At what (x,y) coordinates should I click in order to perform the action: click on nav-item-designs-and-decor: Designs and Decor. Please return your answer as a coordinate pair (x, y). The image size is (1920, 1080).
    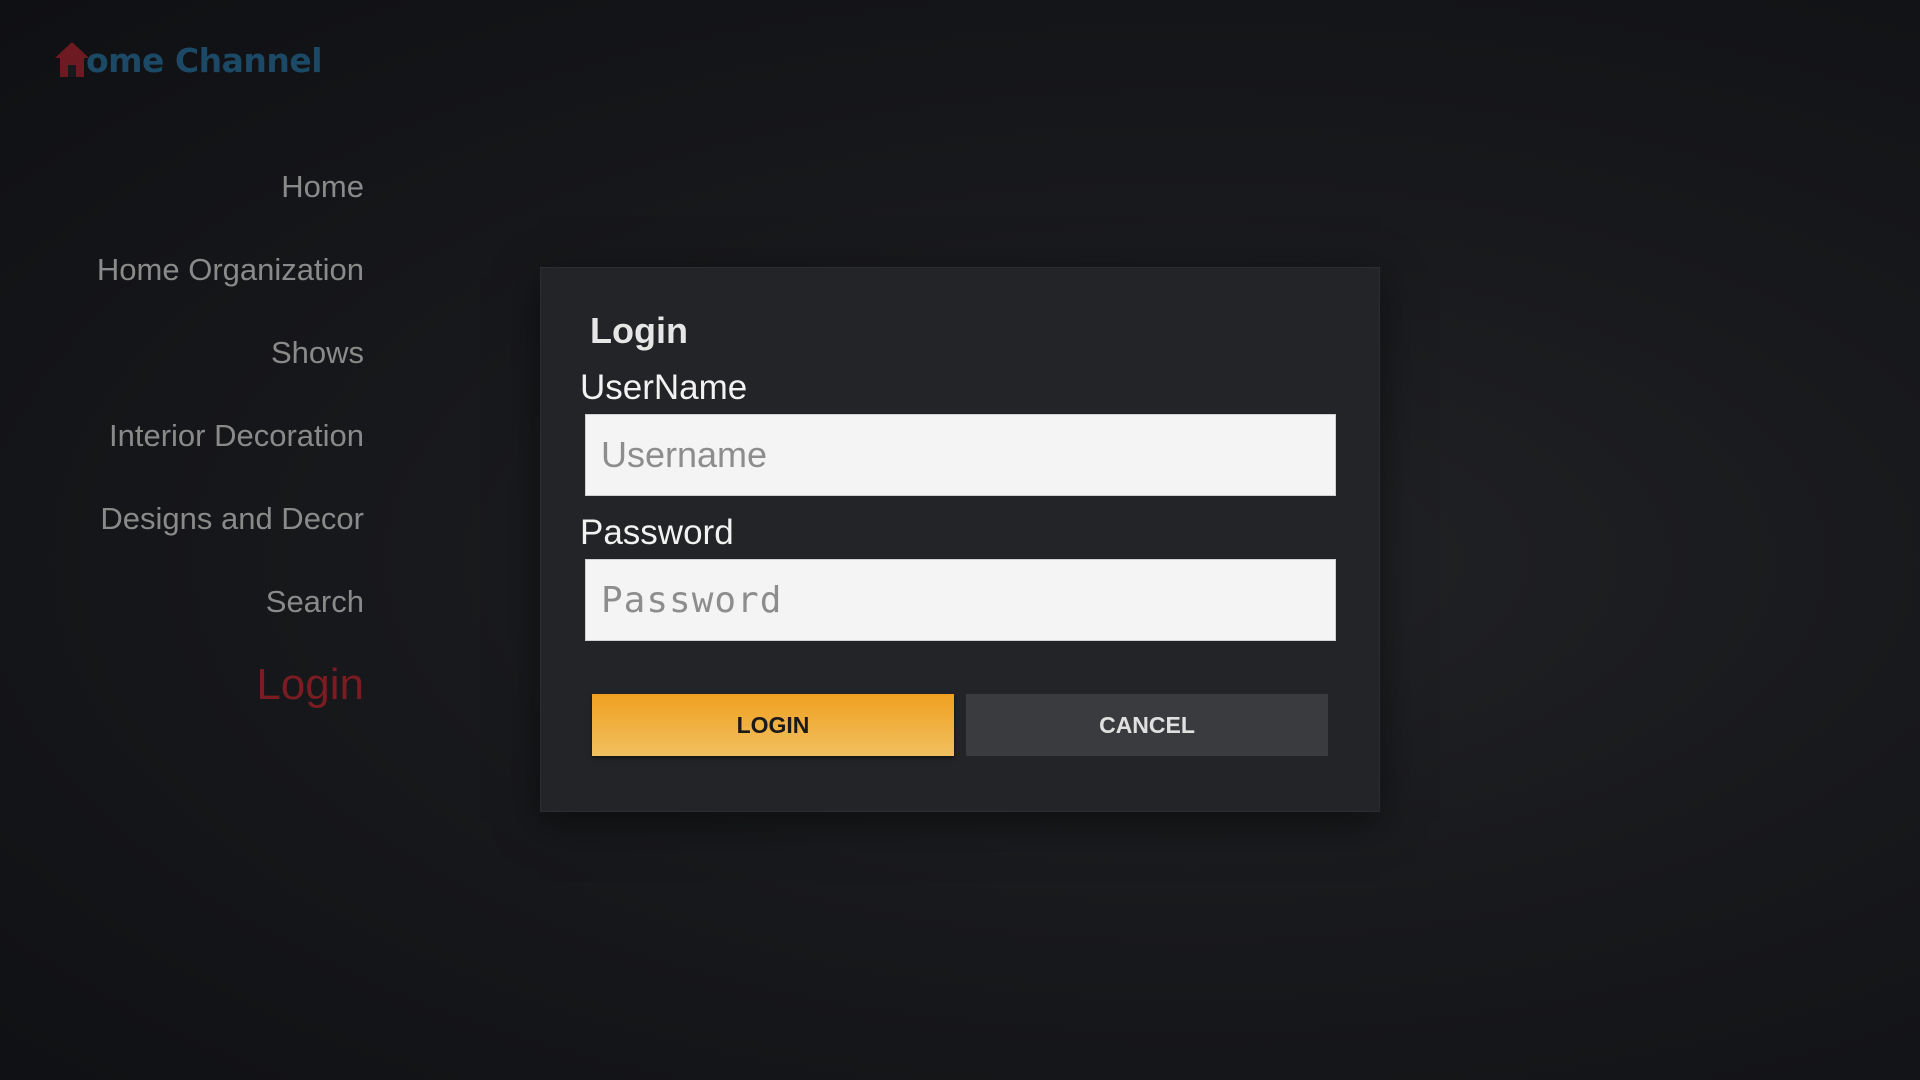
    Looking at the image, I should click on (202, 533).